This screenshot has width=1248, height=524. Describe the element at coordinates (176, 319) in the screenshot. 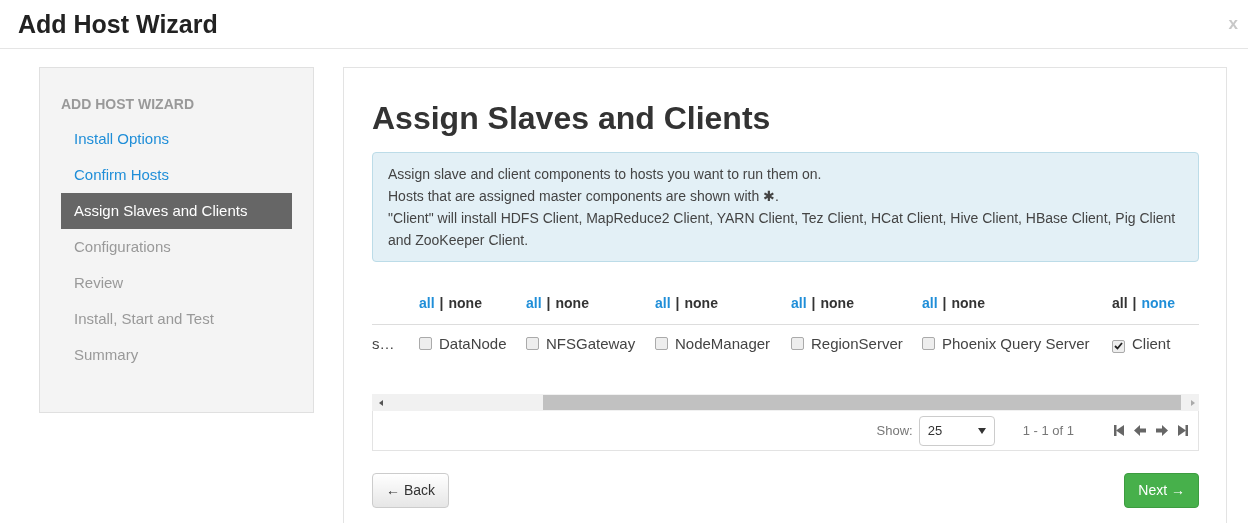

I see `sidebar-step: Install, Start and Test` at that location.